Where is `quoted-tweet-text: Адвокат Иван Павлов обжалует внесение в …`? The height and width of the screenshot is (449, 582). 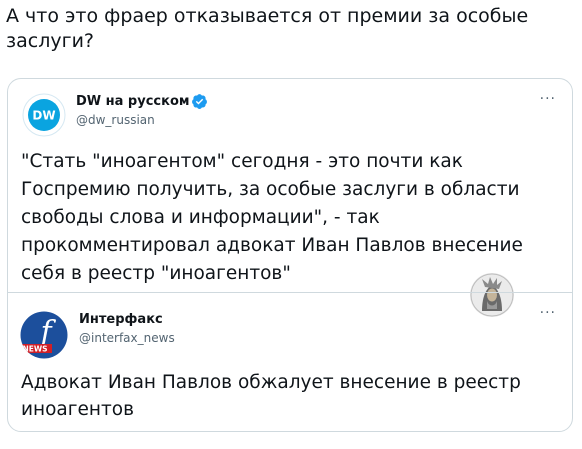 quoted-tweet-text: Адвокат Иван Павлов обжалует внесение в … is located at coordinates (271, 396).